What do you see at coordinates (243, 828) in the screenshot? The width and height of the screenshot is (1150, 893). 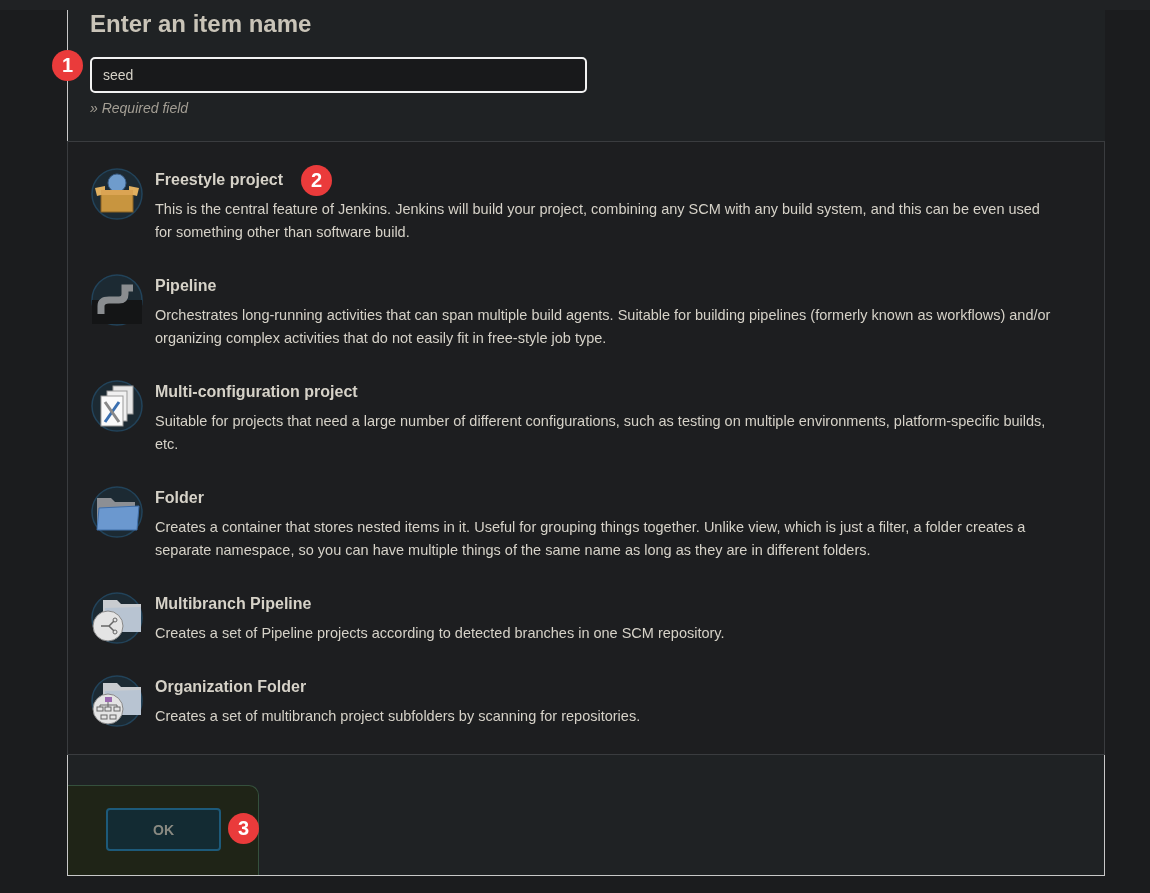 I see `annotation-badge: 3` at bounding box center [243, 828].